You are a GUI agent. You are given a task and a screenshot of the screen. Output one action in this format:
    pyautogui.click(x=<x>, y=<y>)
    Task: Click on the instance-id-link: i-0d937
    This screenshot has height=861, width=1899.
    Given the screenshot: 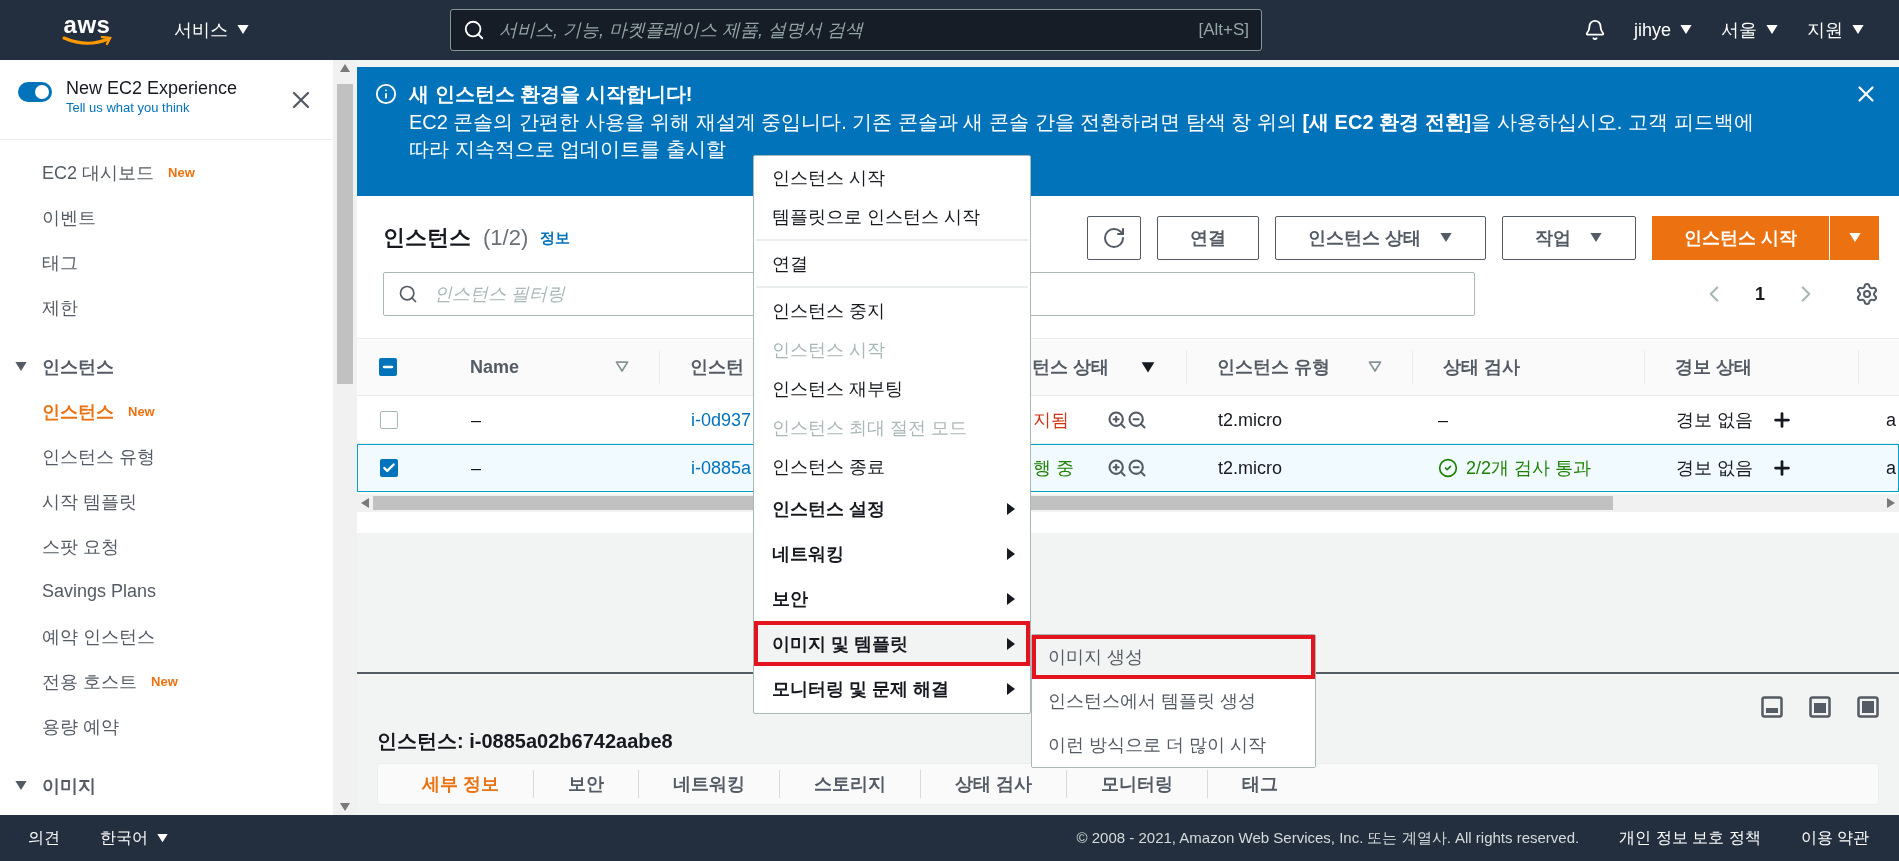 What is the action you would take?
    pyautogui.click(x=721, y=420)
    